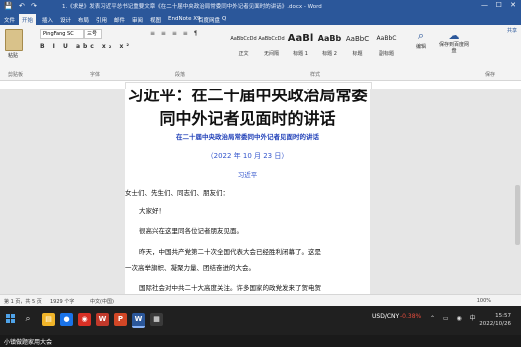 The height and width of the screenshot is (347, 521). Describe the element at coordinates (101, 20) in the screenshot. I see `tab-references: 引用` at that location.